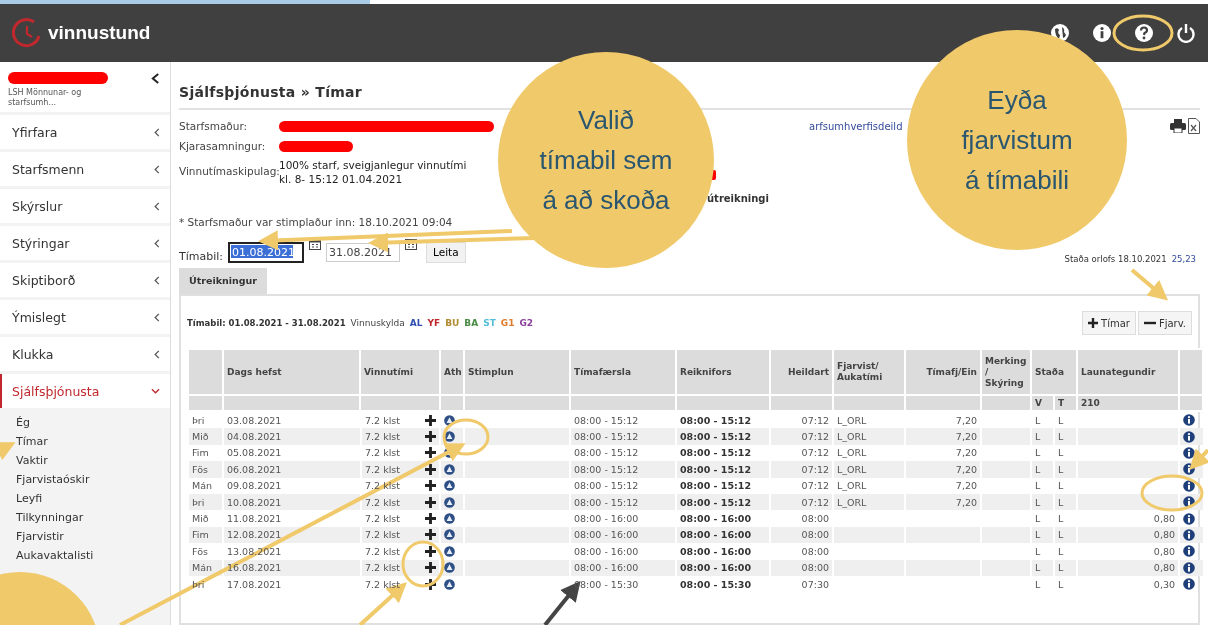 This screenshot has width=1208, height=625. I want to click on table-cell: 17.08.2021, so click(254, 584).